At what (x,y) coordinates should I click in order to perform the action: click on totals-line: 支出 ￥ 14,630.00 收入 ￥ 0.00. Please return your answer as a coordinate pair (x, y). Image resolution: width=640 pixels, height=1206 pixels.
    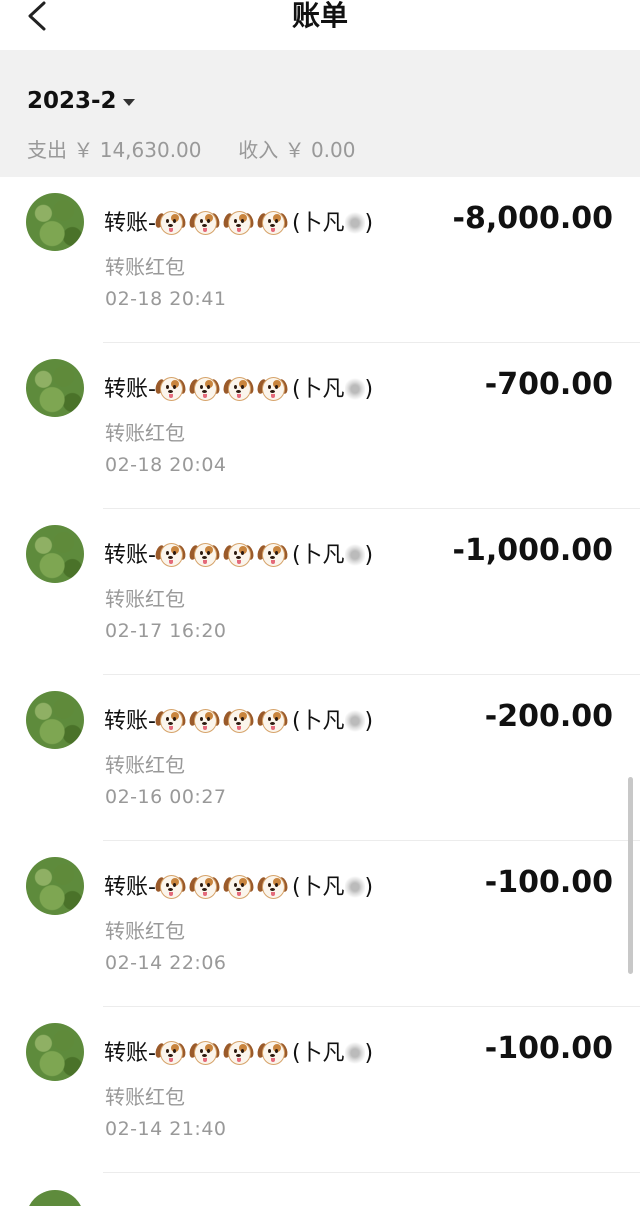
    Looking at the image, I should click on (191, 148).